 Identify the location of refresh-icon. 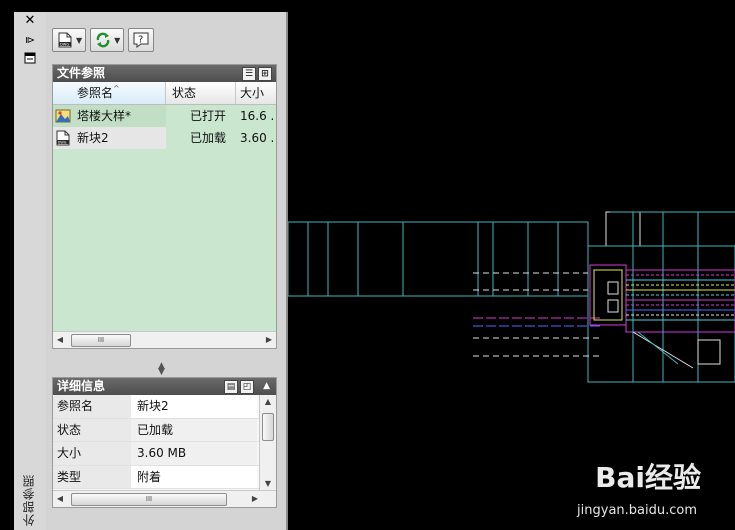
(103, 40).